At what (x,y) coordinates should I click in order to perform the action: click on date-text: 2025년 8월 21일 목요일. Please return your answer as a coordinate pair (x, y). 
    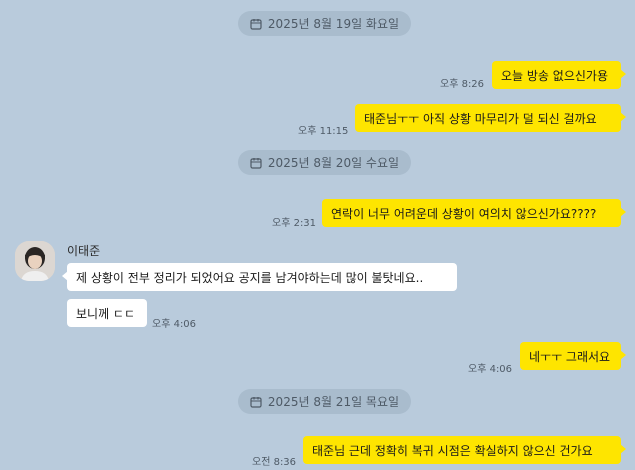
    Looking at the image, I should click on (333, 402).